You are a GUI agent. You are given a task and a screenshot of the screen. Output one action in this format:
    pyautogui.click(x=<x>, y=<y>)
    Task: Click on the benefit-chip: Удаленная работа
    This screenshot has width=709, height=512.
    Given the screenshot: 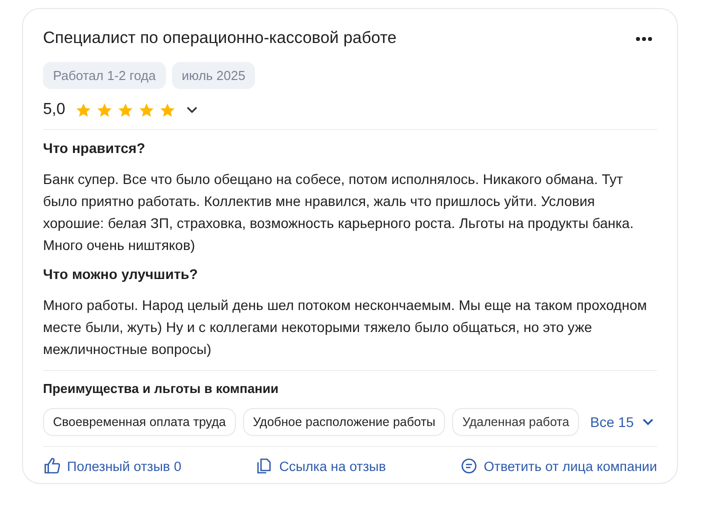 What is the action you would take?
    pyautogui.click(x=516, y=422)
    